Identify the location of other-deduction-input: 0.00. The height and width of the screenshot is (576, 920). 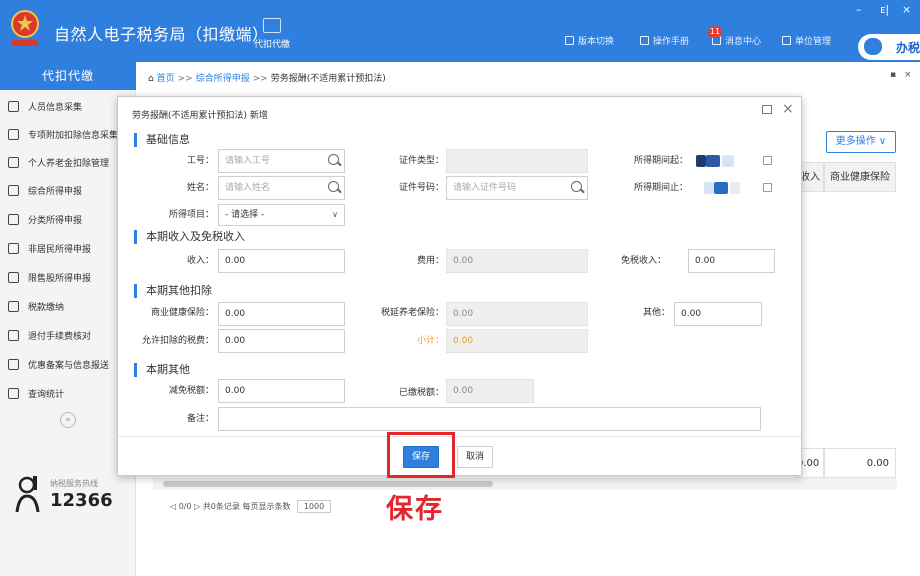
(718, 314).